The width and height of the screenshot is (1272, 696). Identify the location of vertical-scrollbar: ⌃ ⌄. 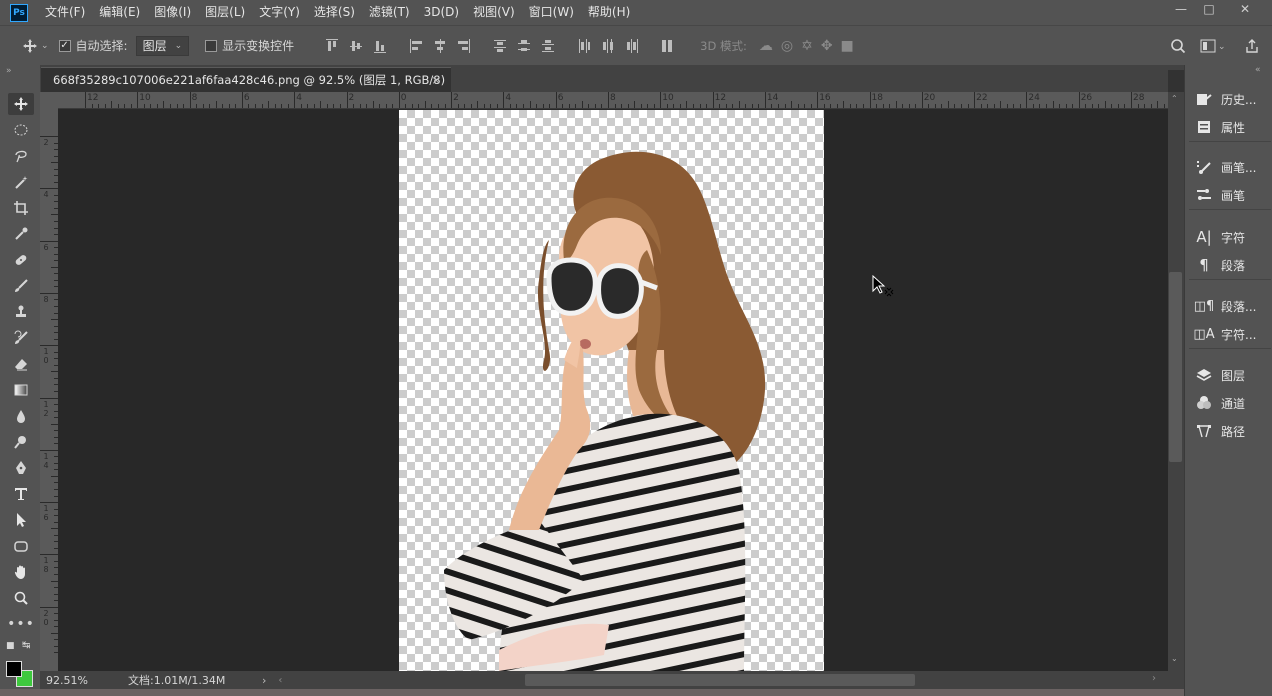
(1176, 381).